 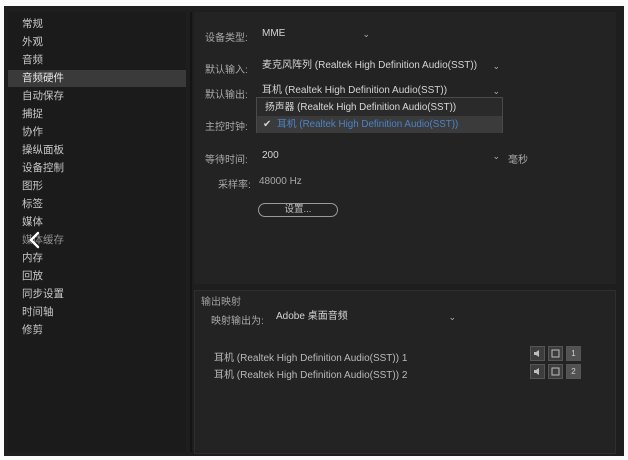 What do you see at coordinates (191, 232) in the screenshot?
I see `sidebar-divider` at bounding box center [191, 232].